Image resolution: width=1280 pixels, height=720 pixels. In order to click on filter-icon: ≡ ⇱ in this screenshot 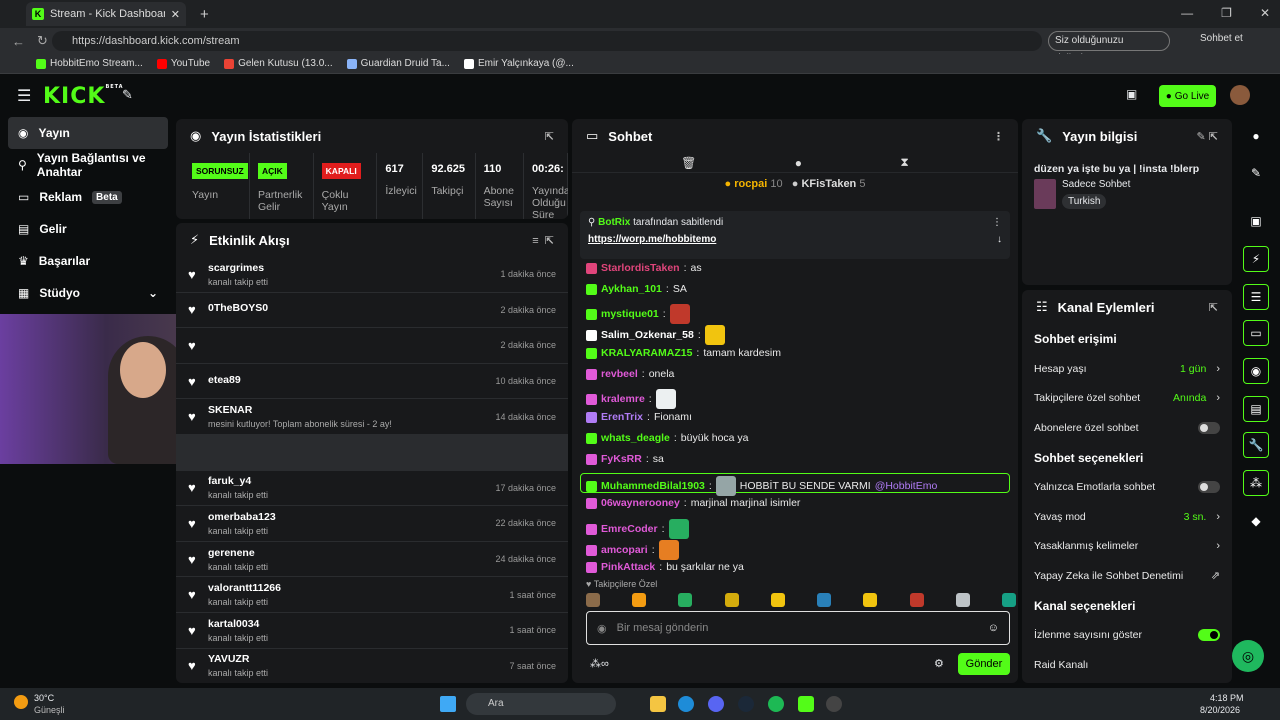, I will do `click(543, 240)`.